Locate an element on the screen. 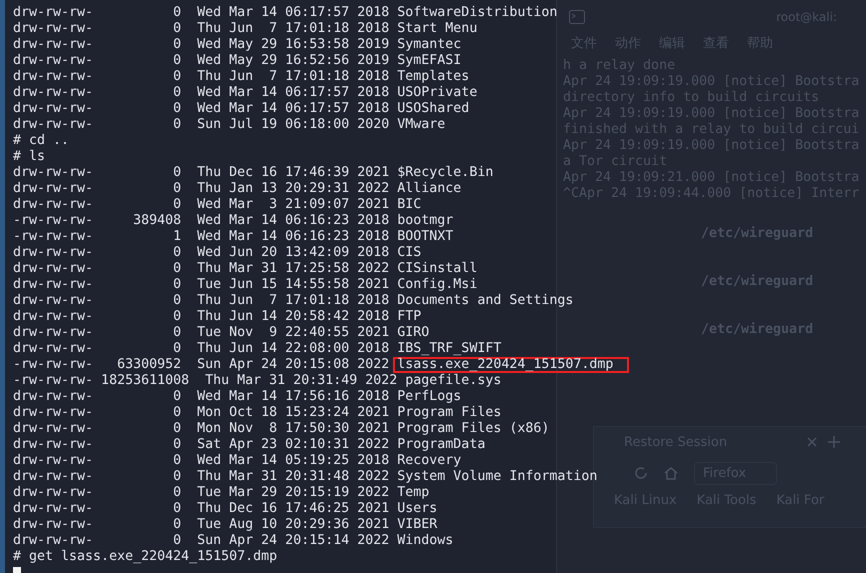  file-name: PerfLogs is located at coordinates (429, 396).